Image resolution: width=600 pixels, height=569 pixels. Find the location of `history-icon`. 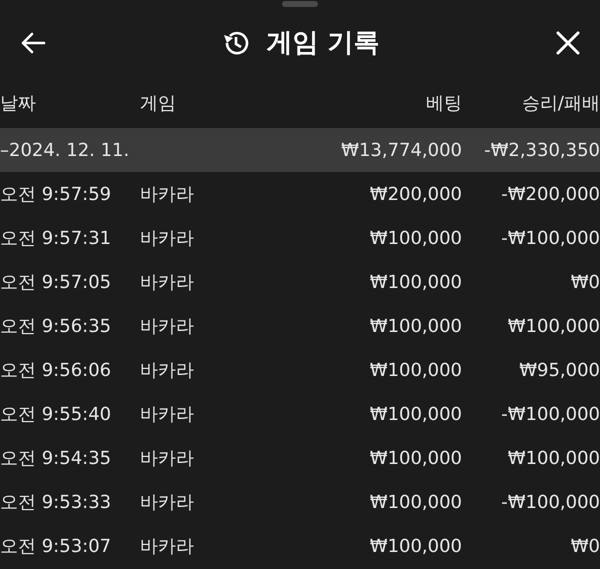

history-icon is located at coordinates (236, 43).